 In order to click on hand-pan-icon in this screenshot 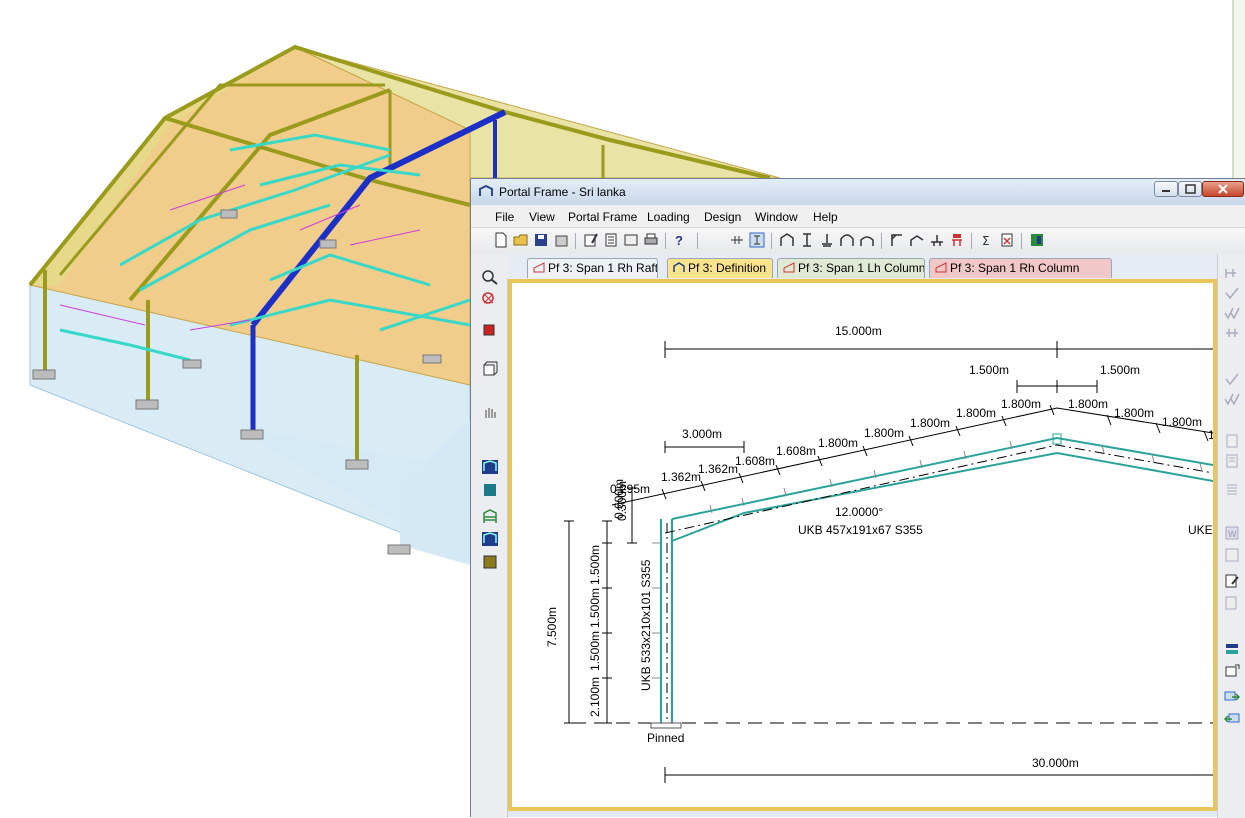, I will do `click(490, 412)`.